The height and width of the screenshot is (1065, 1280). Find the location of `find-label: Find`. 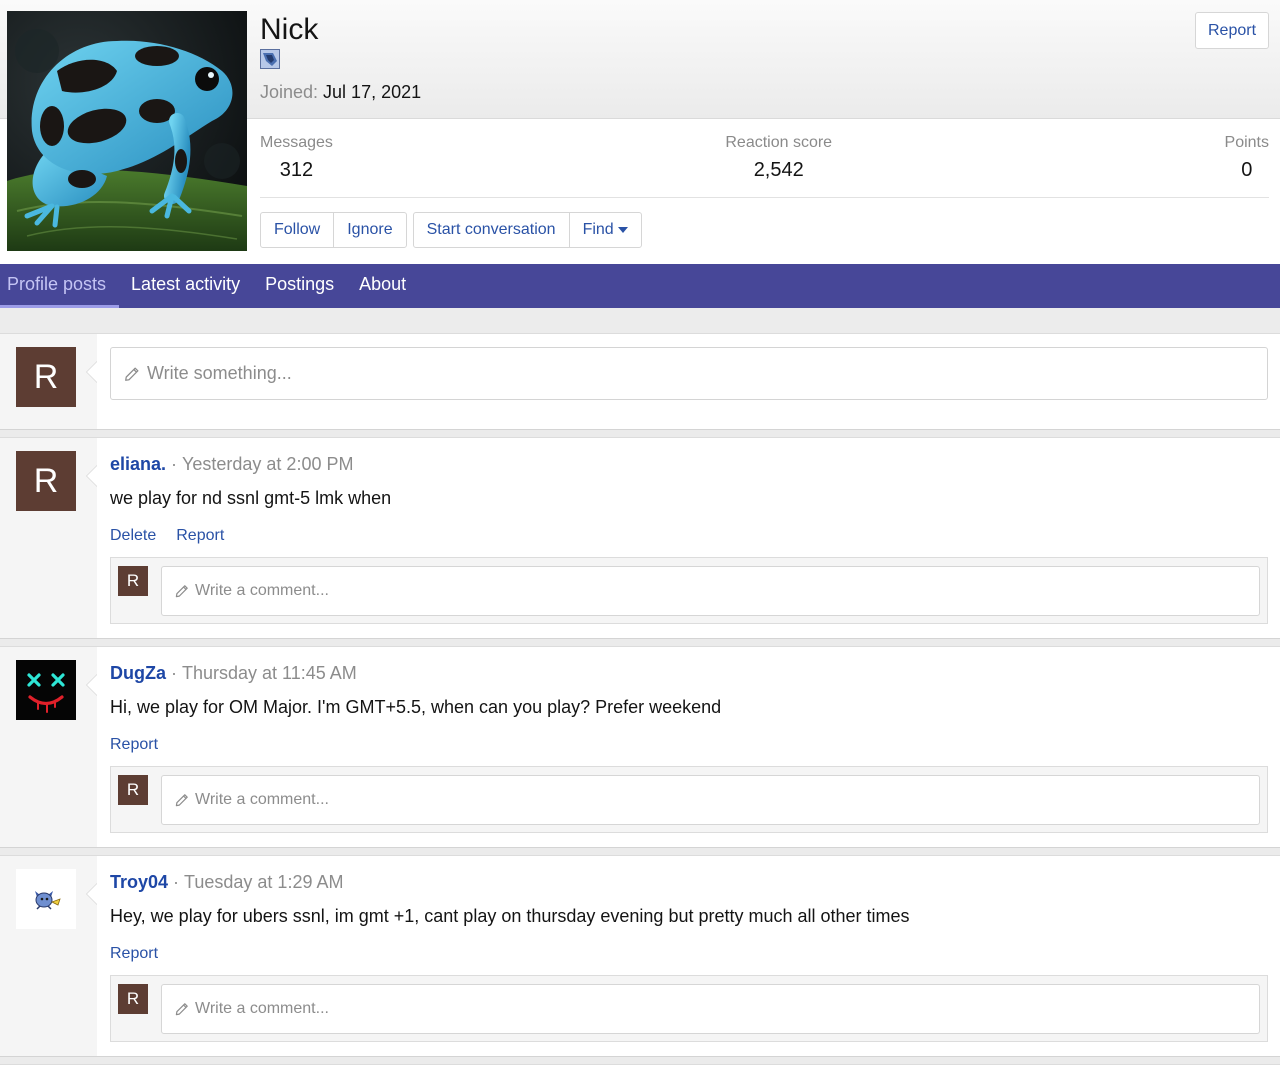

find-label: Find is located at coordinates (598, 229).